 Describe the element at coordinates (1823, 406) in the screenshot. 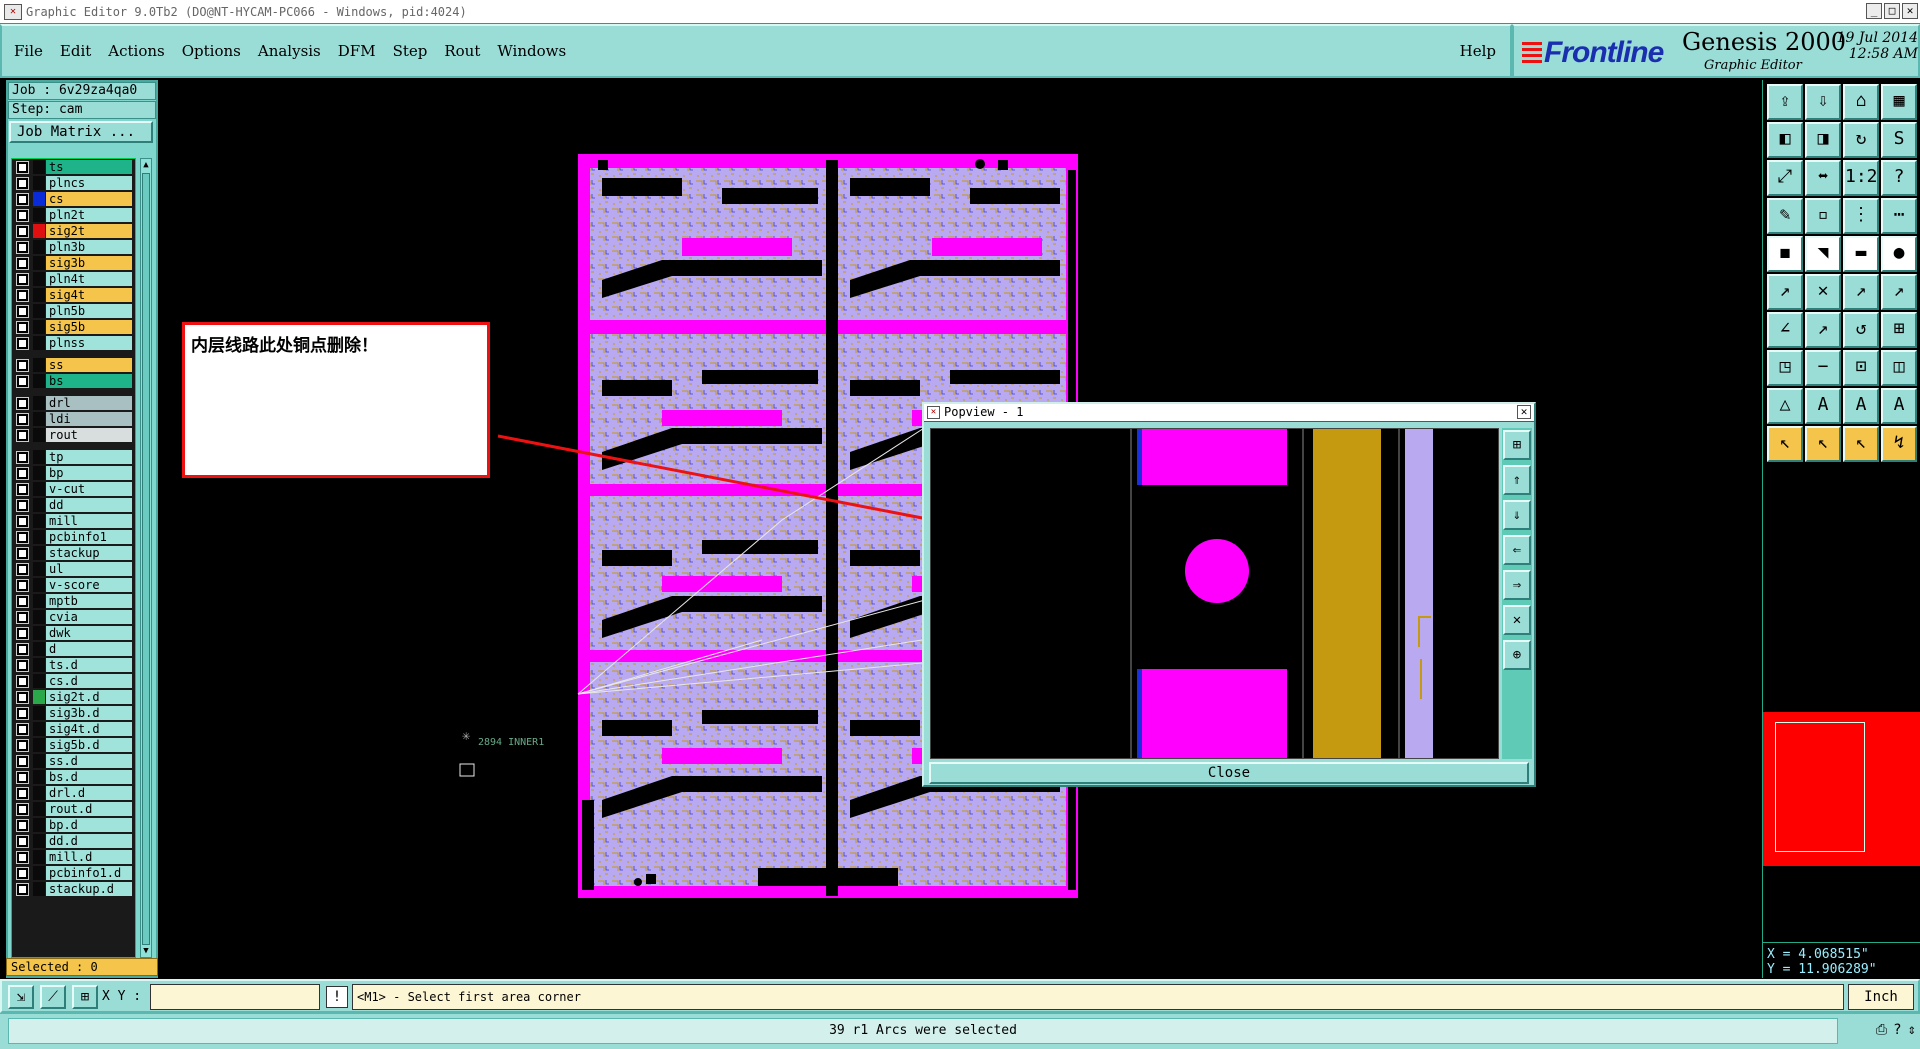

I see `text-a-icon: A` at that location.